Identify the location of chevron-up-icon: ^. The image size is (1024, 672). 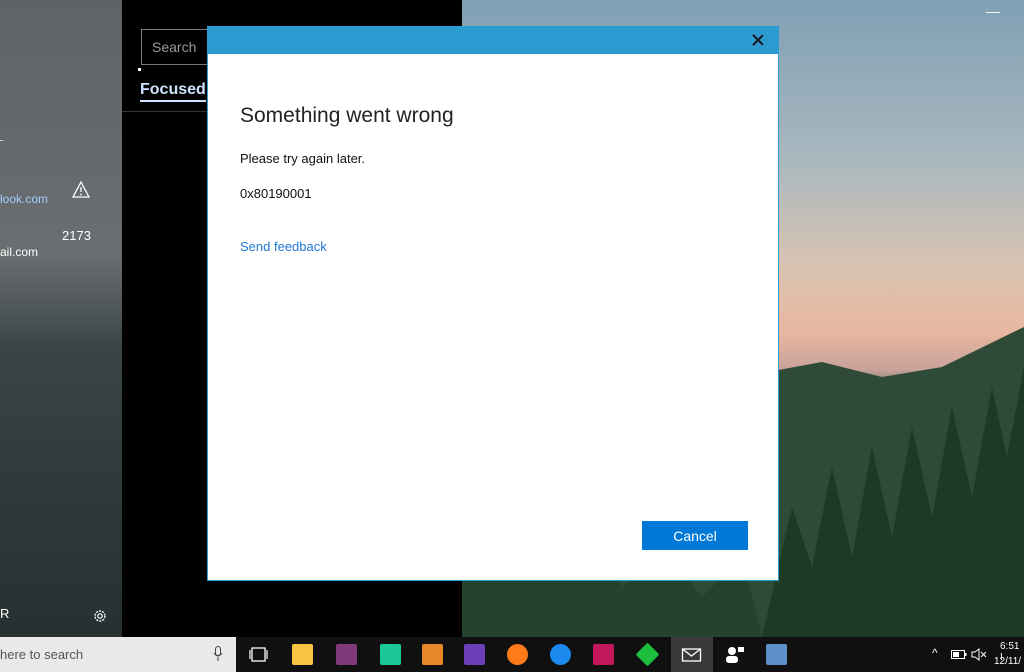
(935, 653).